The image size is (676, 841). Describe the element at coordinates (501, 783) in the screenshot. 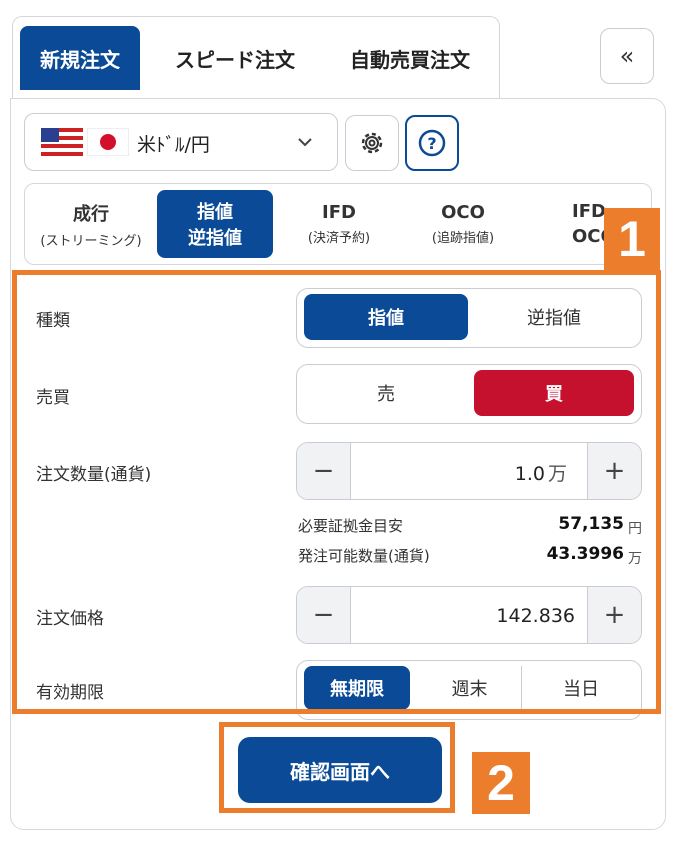

I see `annotation-number-2: 2` at that location.